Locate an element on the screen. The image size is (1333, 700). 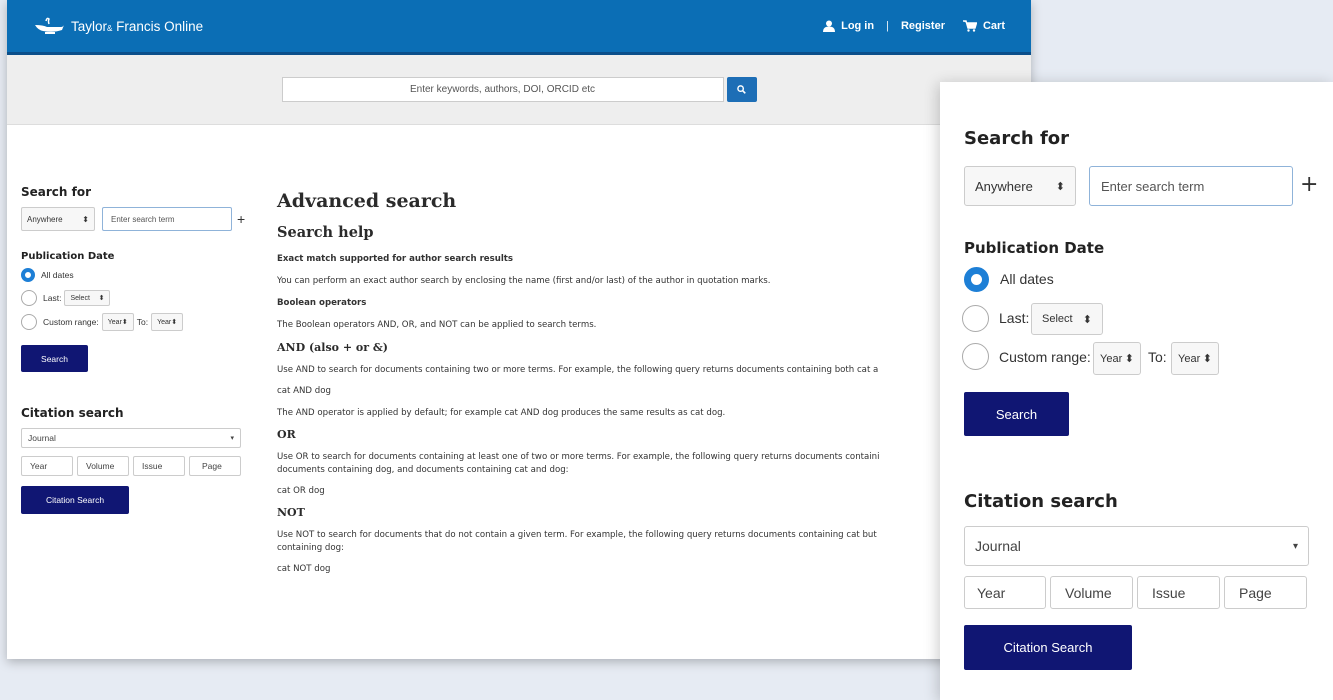
search-band: Enter keywords, authors, DOI, ORCID etc is located at coordinates (519, 90).